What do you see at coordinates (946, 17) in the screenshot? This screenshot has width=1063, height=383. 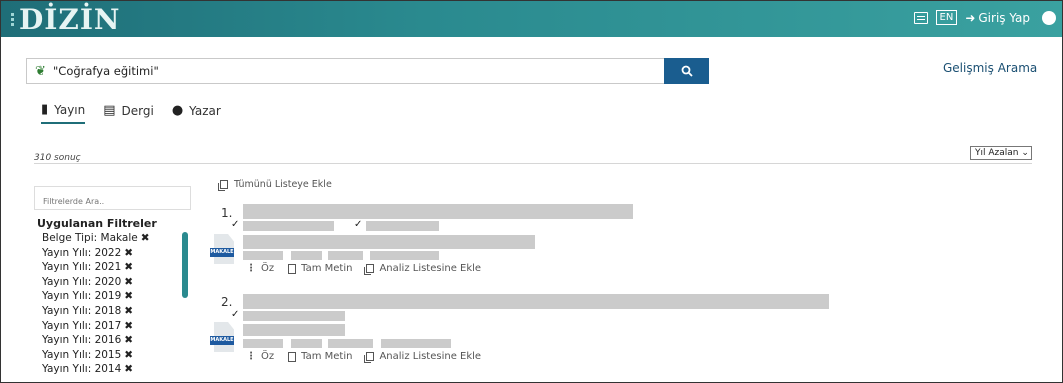 I see `language-toggle: EN` at bounding box center [946, 17].